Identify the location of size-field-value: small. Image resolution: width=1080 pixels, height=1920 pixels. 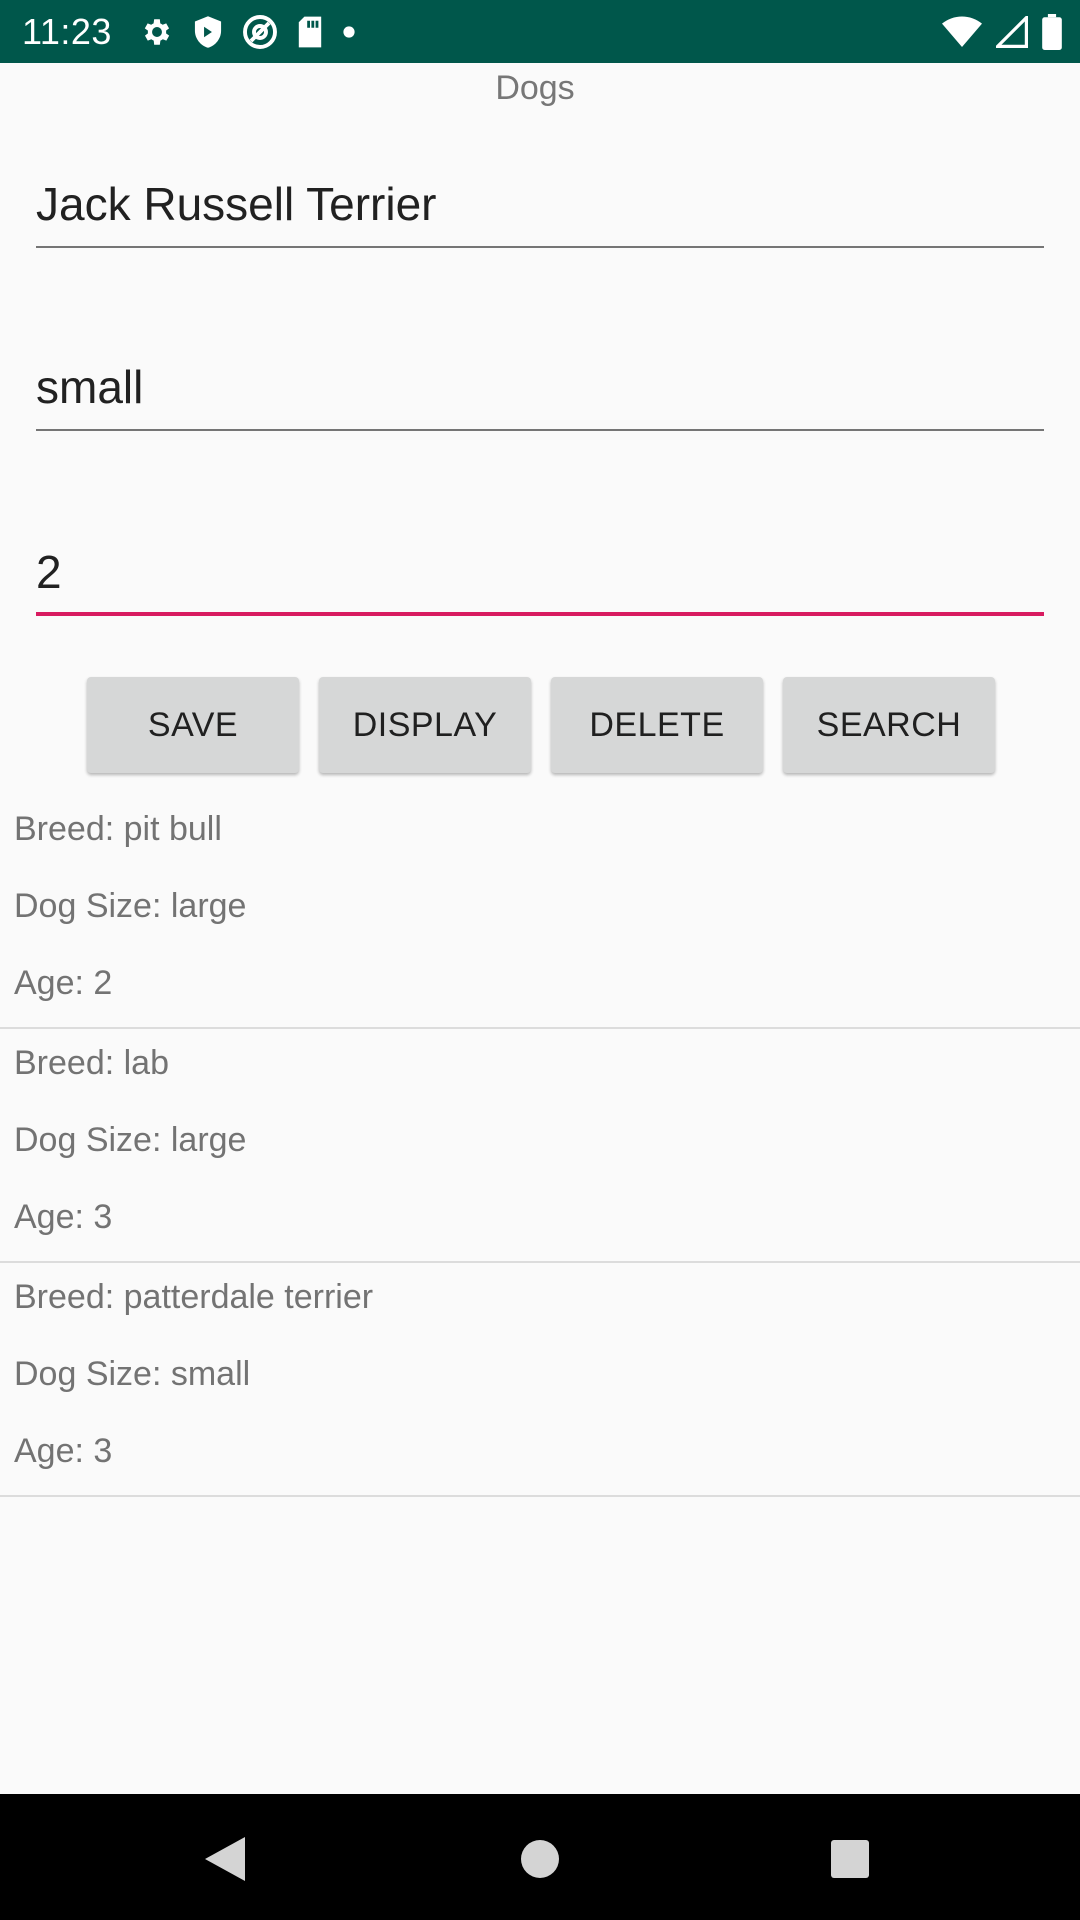
(90, 387).